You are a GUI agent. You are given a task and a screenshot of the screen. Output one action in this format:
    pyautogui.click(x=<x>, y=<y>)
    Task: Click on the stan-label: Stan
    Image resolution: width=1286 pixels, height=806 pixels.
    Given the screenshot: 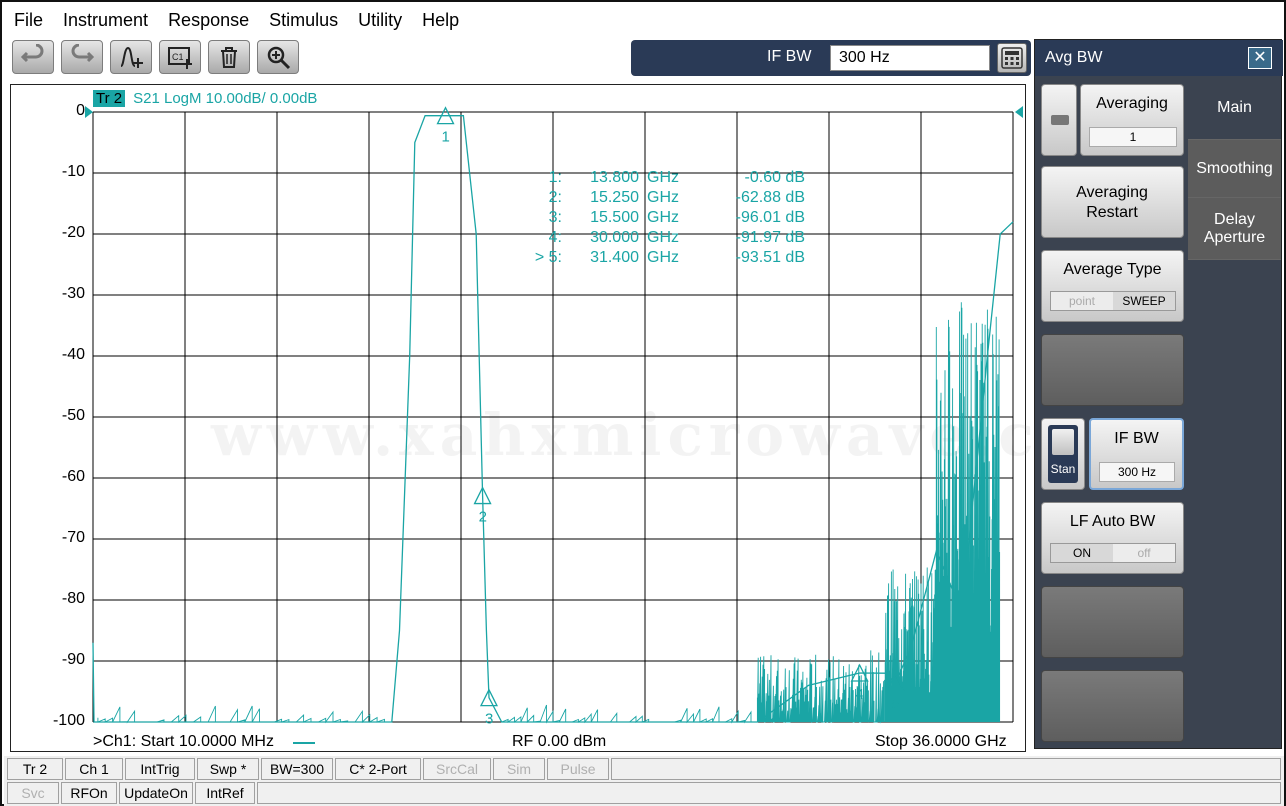 What is the action you would take?
    pyautogui.click(x=1063, y=469)
    